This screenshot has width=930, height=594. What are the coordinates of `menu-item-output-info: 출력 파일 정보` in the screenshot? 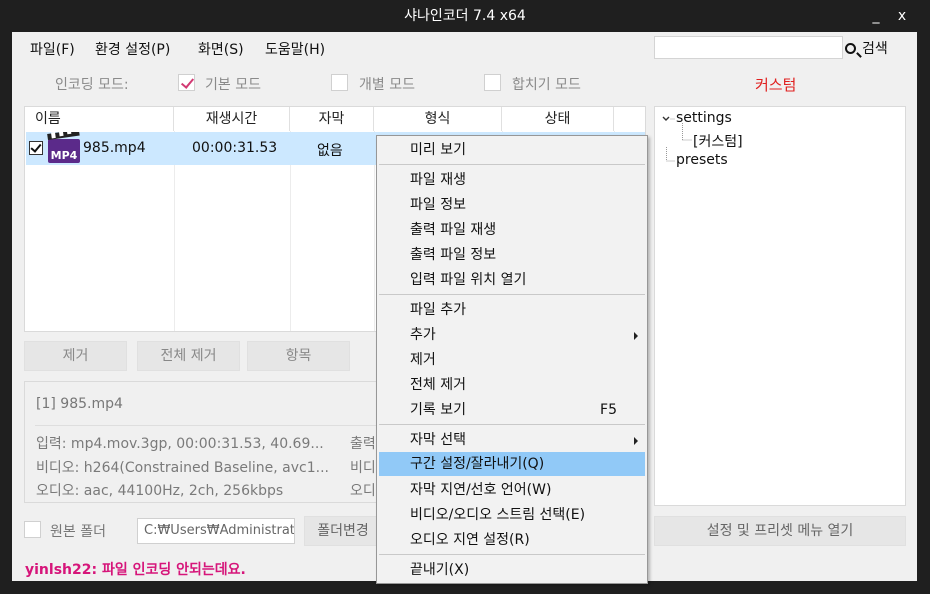 It's located at (512, 255).